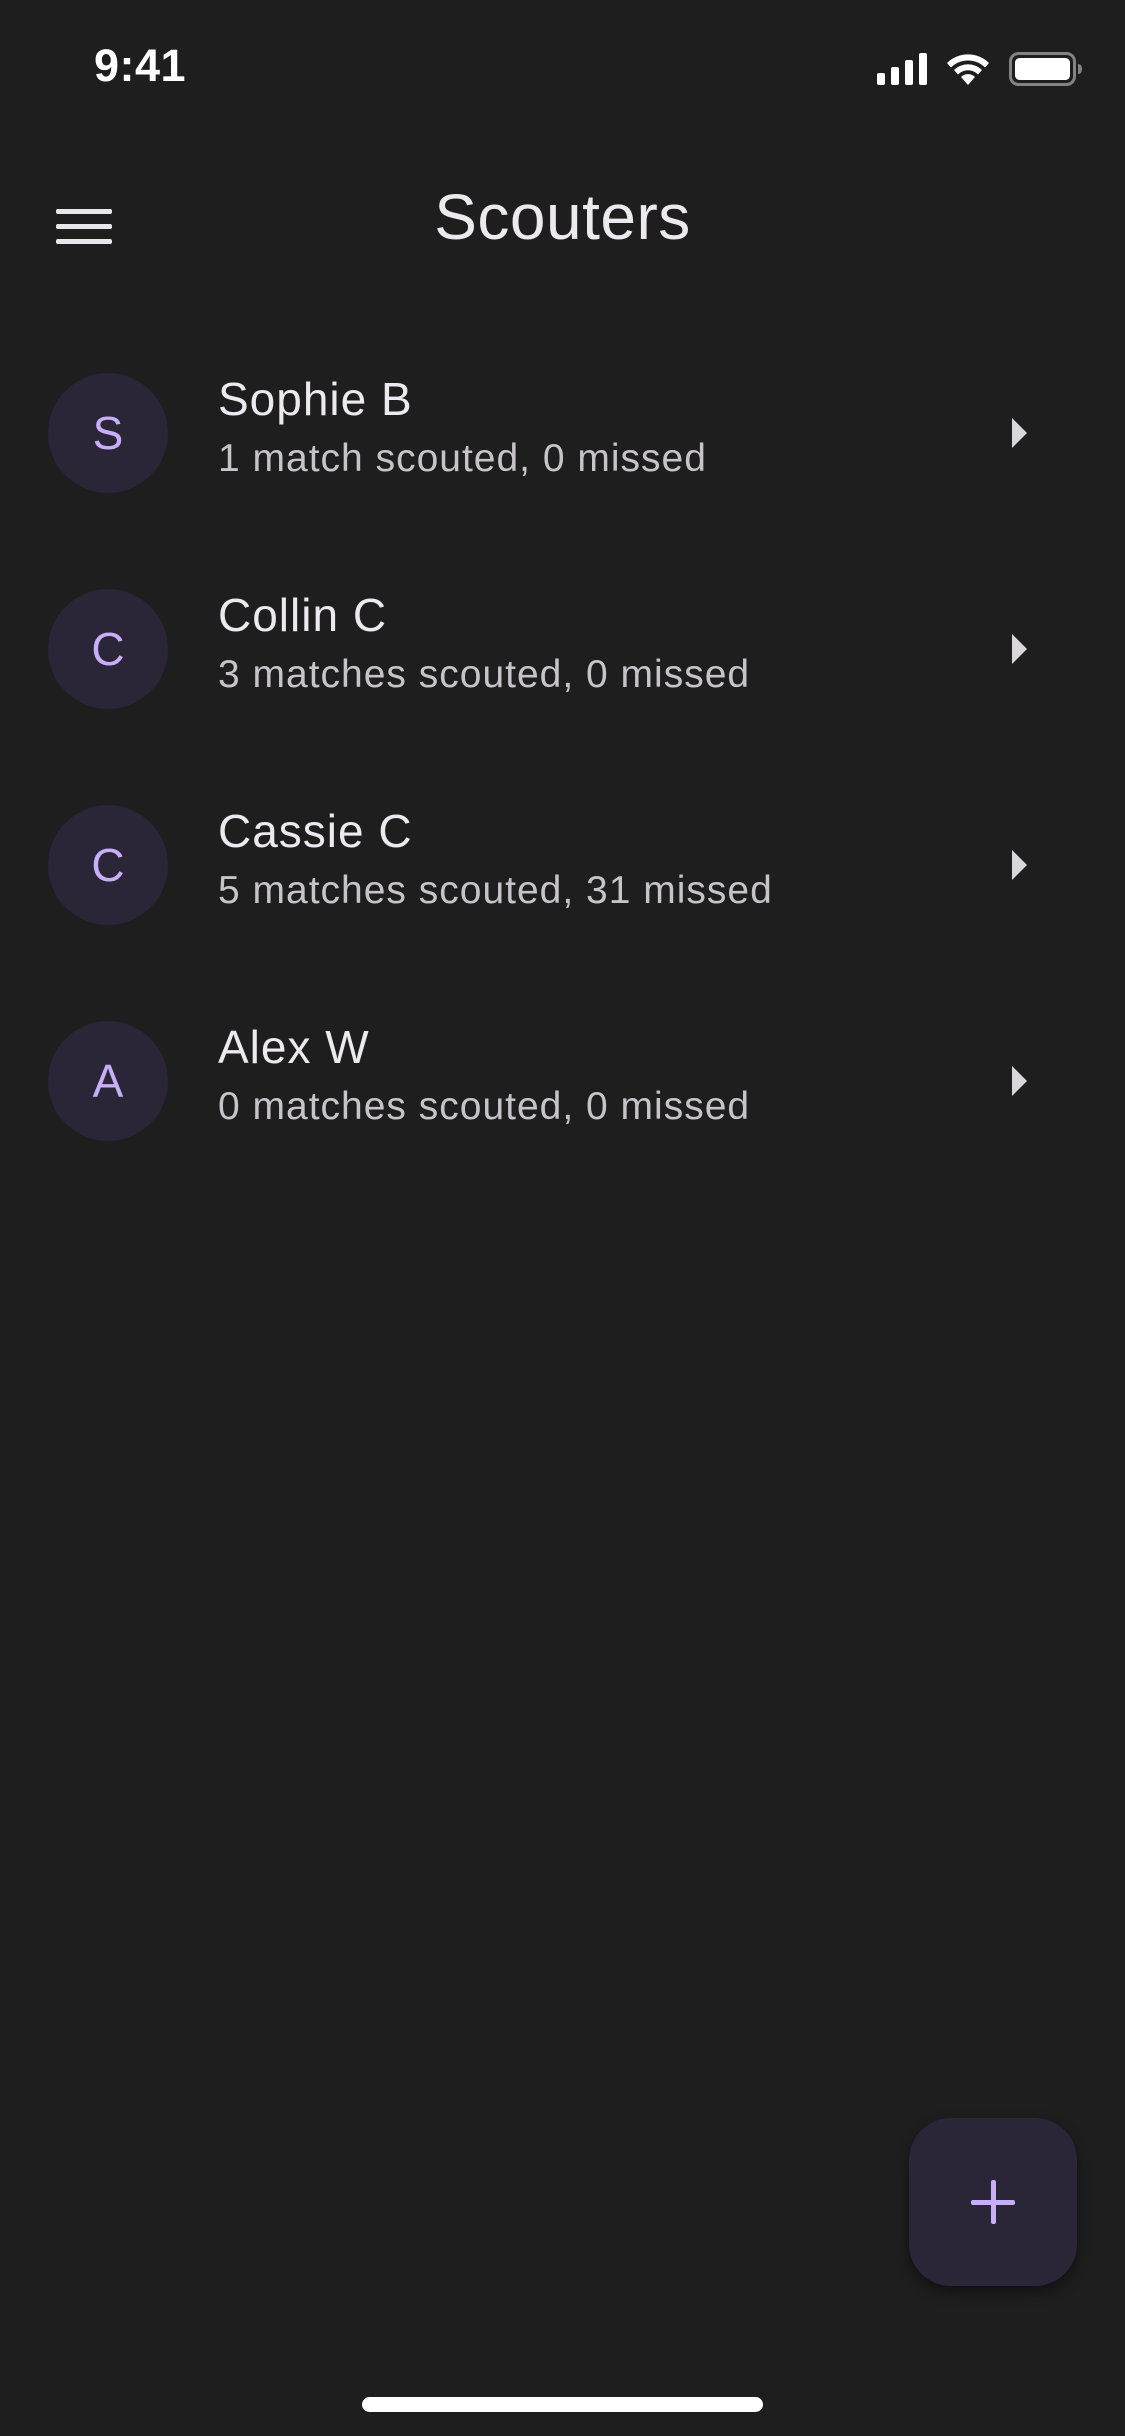 The image size is (1125, 2436). Describe the element at coordinates (315, 831) in the screenshot. I see `scouter-name: Cassie C` at that location.